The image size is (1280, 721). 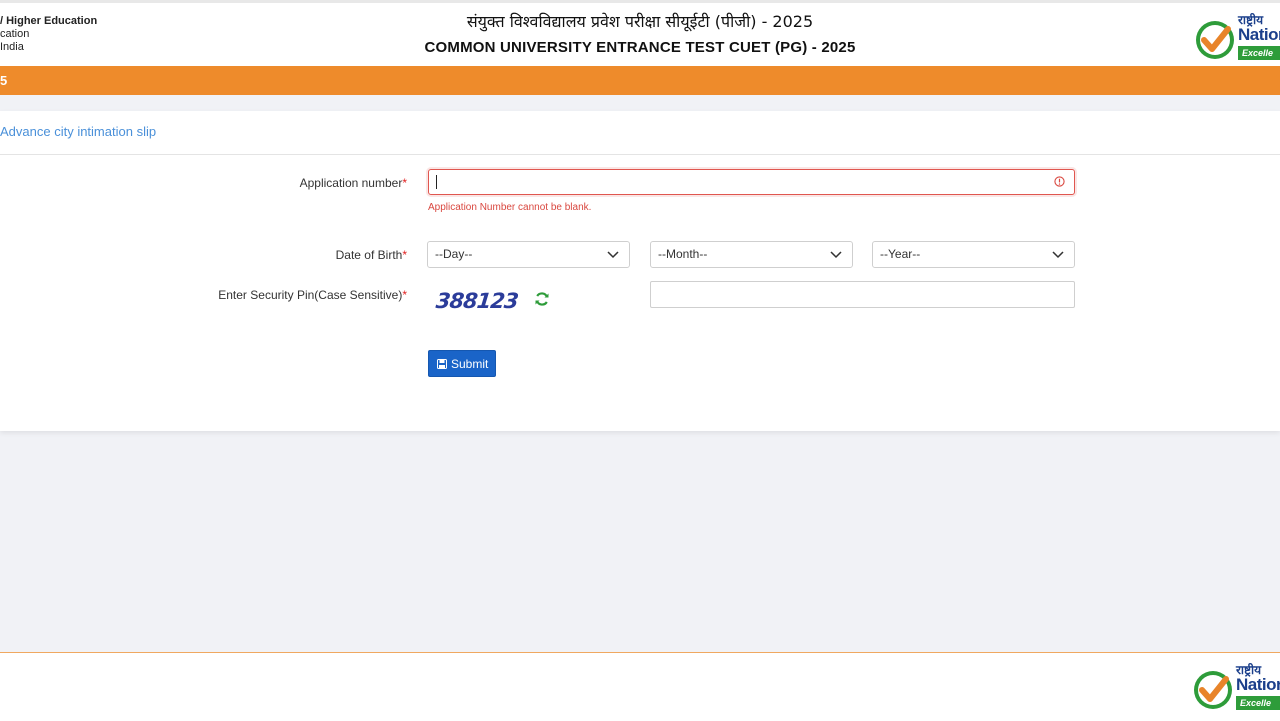 I want to click on submit-button: Submit, so click(x=462, y=363).